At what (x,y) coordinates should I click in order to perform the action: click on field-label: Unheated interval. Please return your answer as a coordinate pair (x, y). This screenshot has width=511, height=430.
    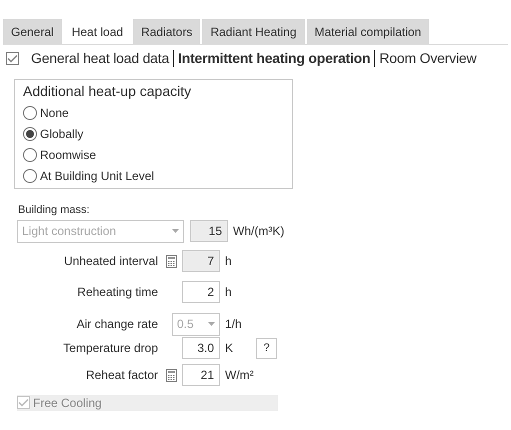
    Looking at the image, I should click on (110, 261).